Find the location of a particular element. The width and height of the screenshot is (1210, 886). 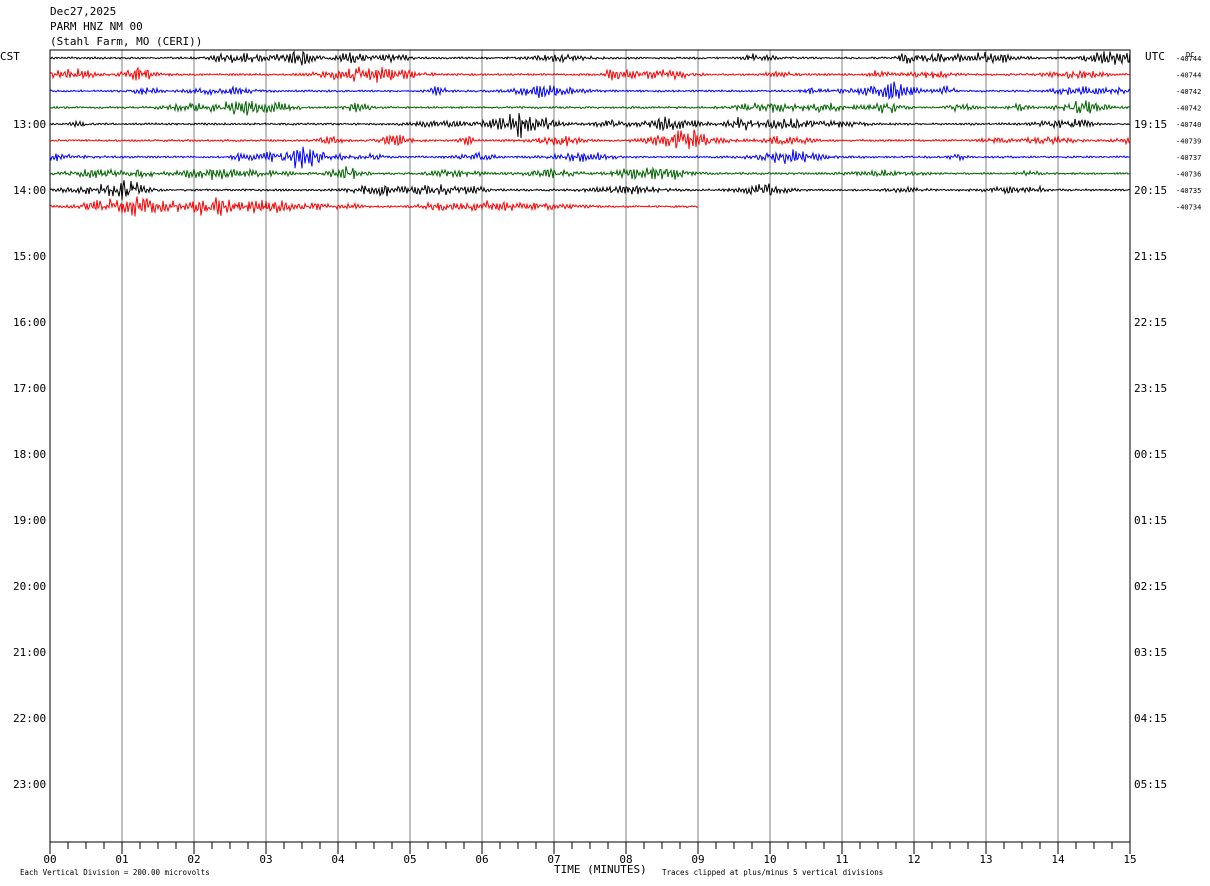

x-tick-label: 04 is located at coordinates (338, 859).